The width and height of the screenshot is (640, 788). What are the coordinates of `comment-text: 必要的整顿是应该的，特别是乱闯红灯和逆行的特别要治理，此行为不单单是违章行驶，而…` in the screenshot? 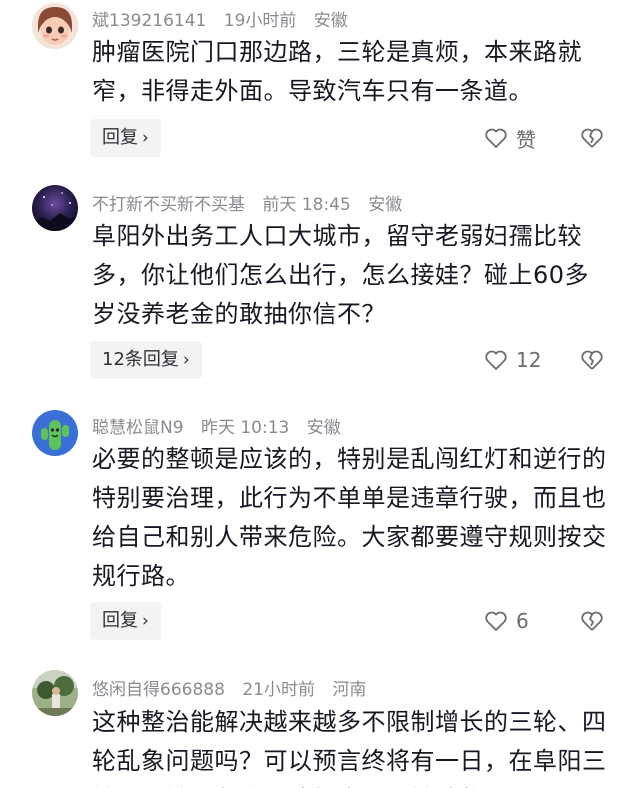 It's located at (349, 517).